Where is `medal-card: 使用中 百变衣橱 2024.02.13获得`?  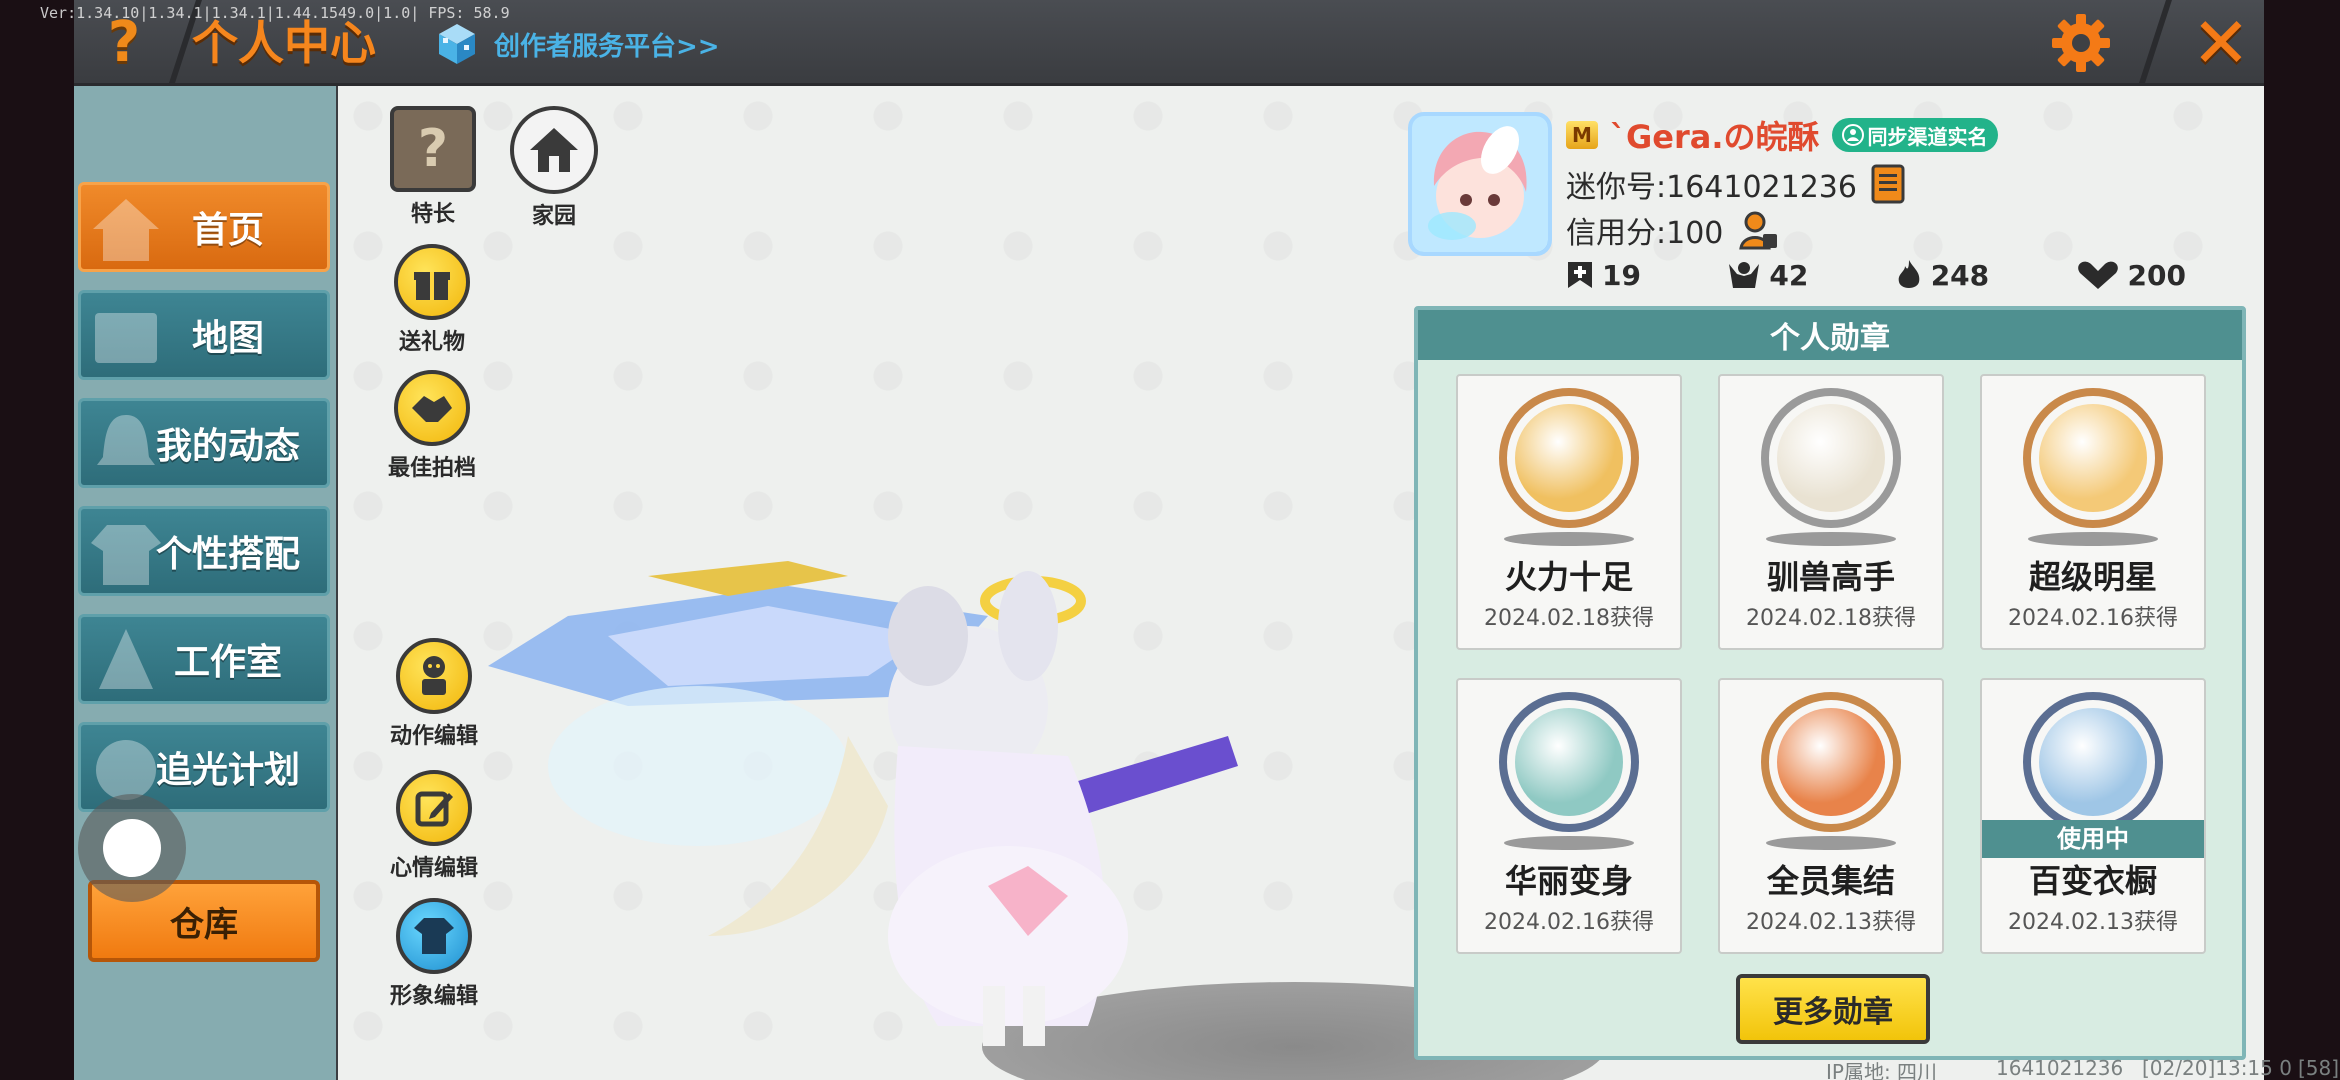
medal-card: 使用中 百变衣橱 2024.02.13获得 is located at coordinates (2093, 816).